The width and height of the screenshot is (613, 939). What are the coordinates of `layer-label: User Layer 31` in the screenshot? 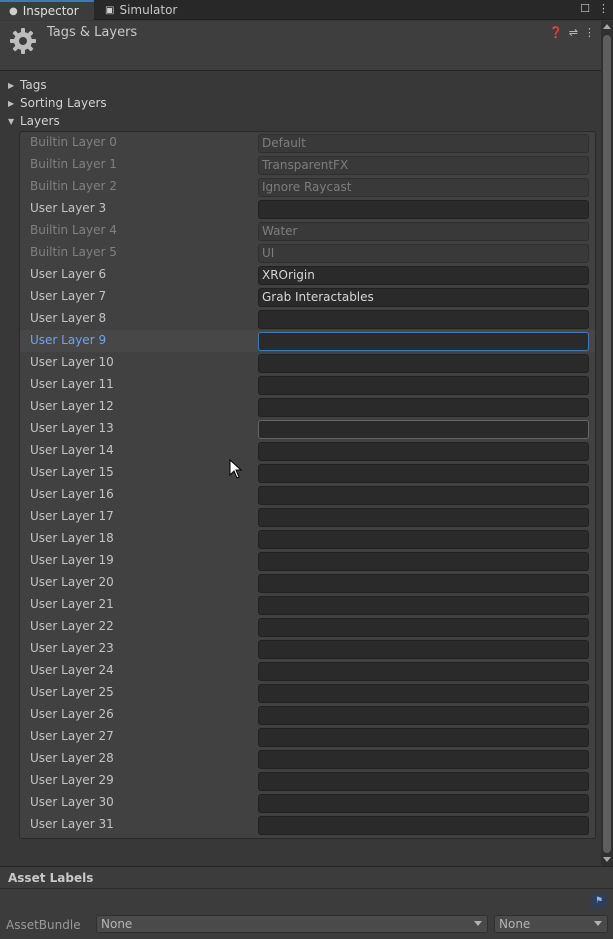 It's located at (72, 824).